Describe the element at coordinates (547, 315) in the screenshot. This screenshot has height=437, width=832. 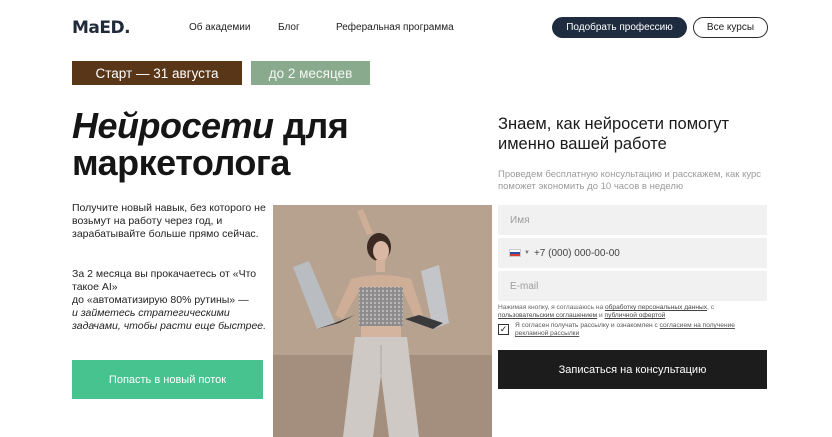
I see `user-agreement-link: пользовательским соглашением` at that location.